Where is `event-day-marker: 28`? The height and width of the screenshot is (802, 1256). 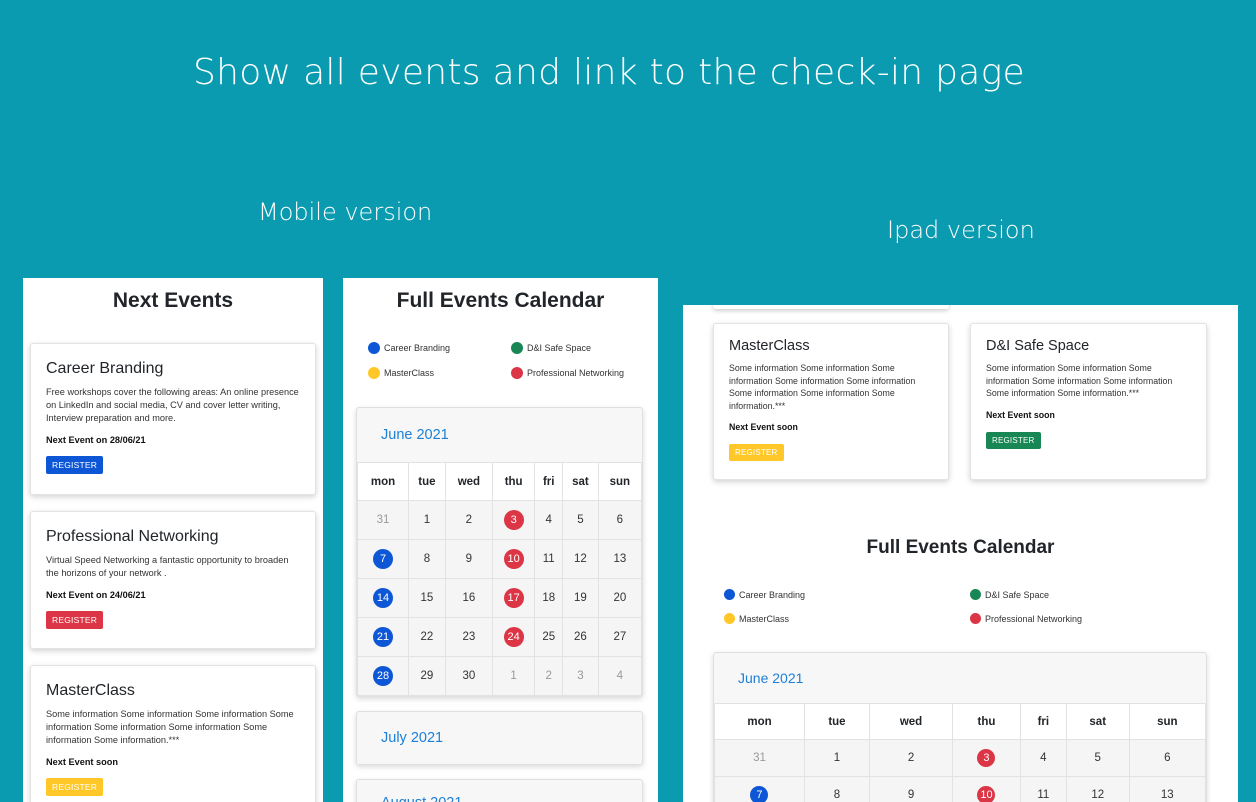
event-day-marker: 28 is located at coordinates (383, 676).